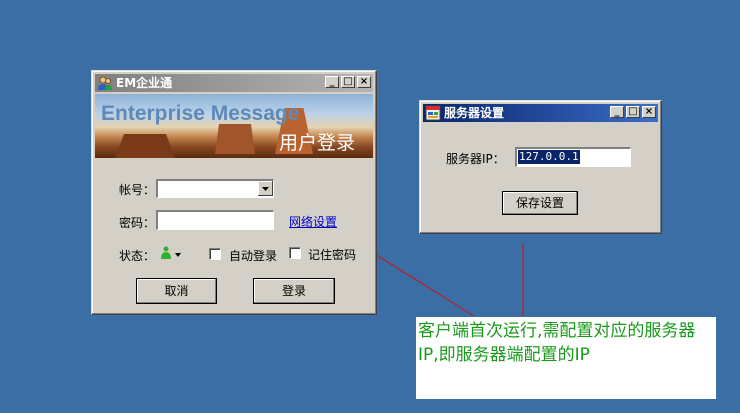 Image resolution: width=740 pixels, height=413 pixels. Describe the element at coordinates (253, 255) in the screenshot. I see `auto-login-label: 自动登录` at that location.